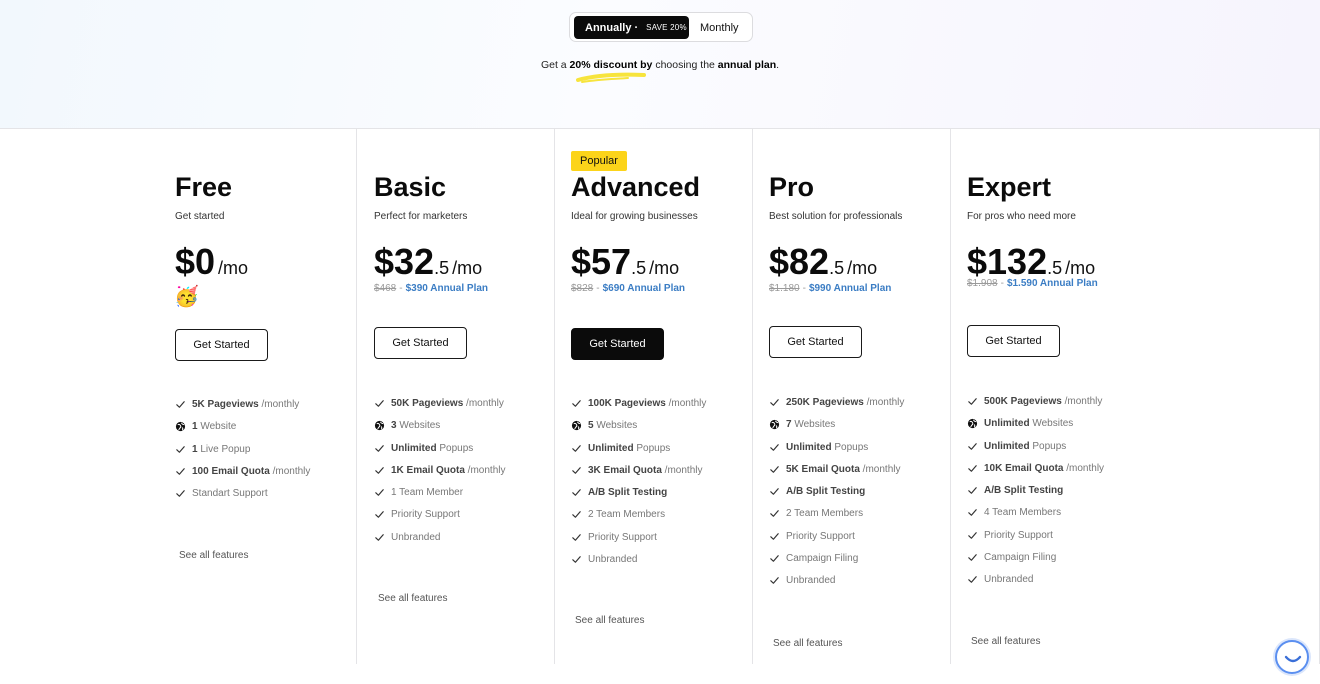  What do you see at coordinates (784, 288) in the screenshot?
I see `old-price: $1.180` at bounding box center [784, 288].